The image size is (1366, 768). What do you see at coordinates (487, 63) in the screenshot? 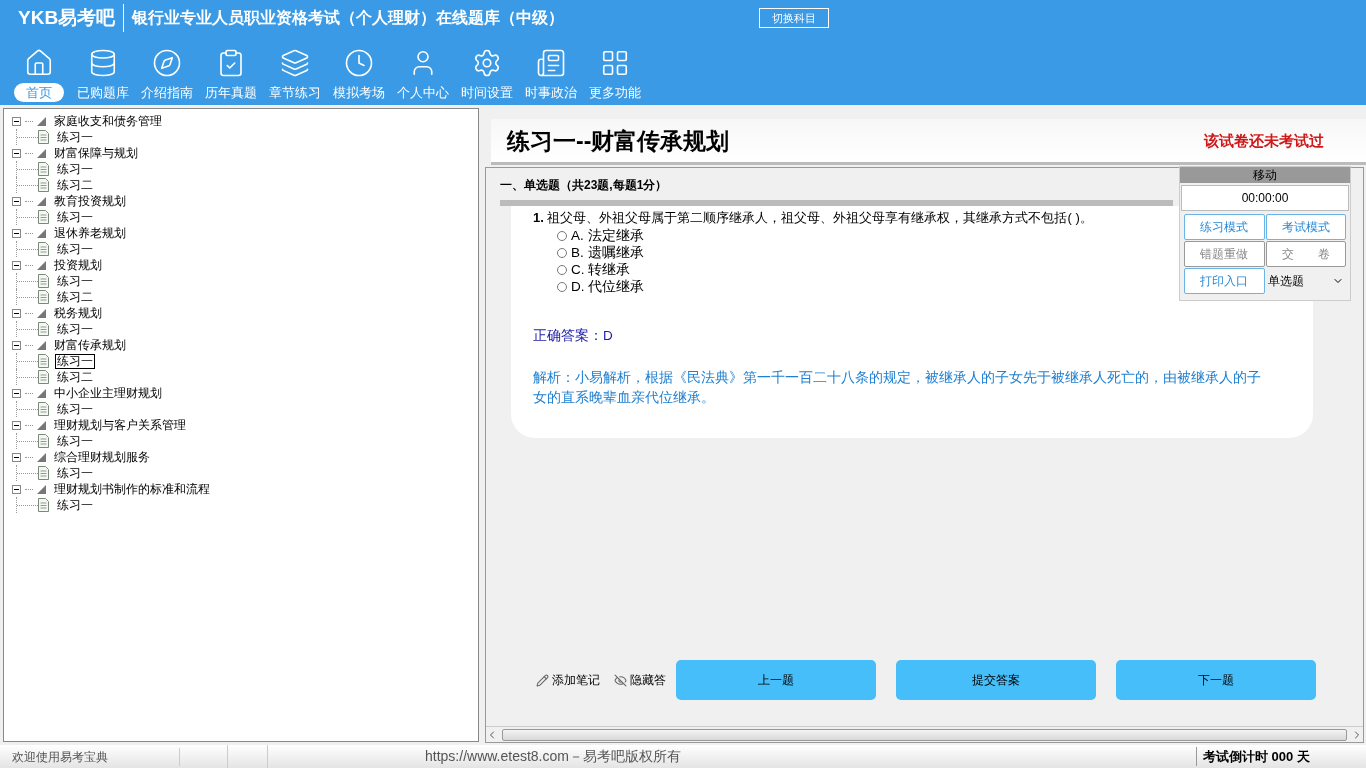
I see `settings-icon` at bounding box center [487, 63].